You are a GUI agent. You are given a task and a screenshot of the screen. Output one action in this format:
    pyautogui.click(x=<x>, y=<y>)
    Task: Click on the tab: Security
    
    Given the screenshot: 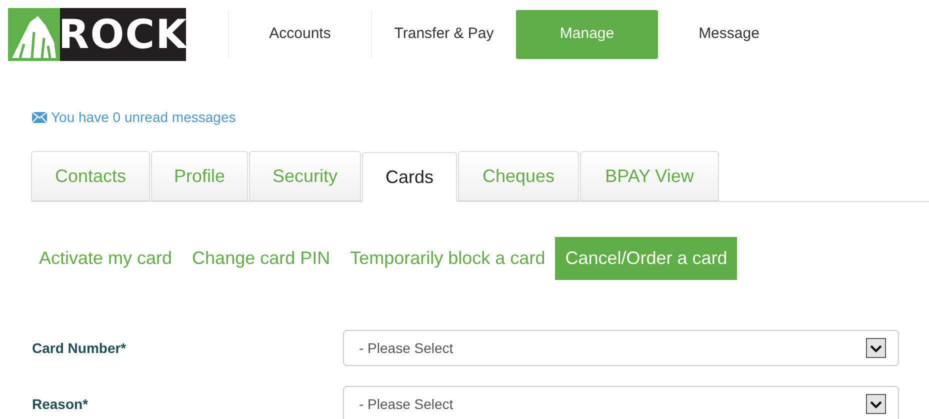 What is the action you would take?
    pyautogui.click(x=305, y=176)
    